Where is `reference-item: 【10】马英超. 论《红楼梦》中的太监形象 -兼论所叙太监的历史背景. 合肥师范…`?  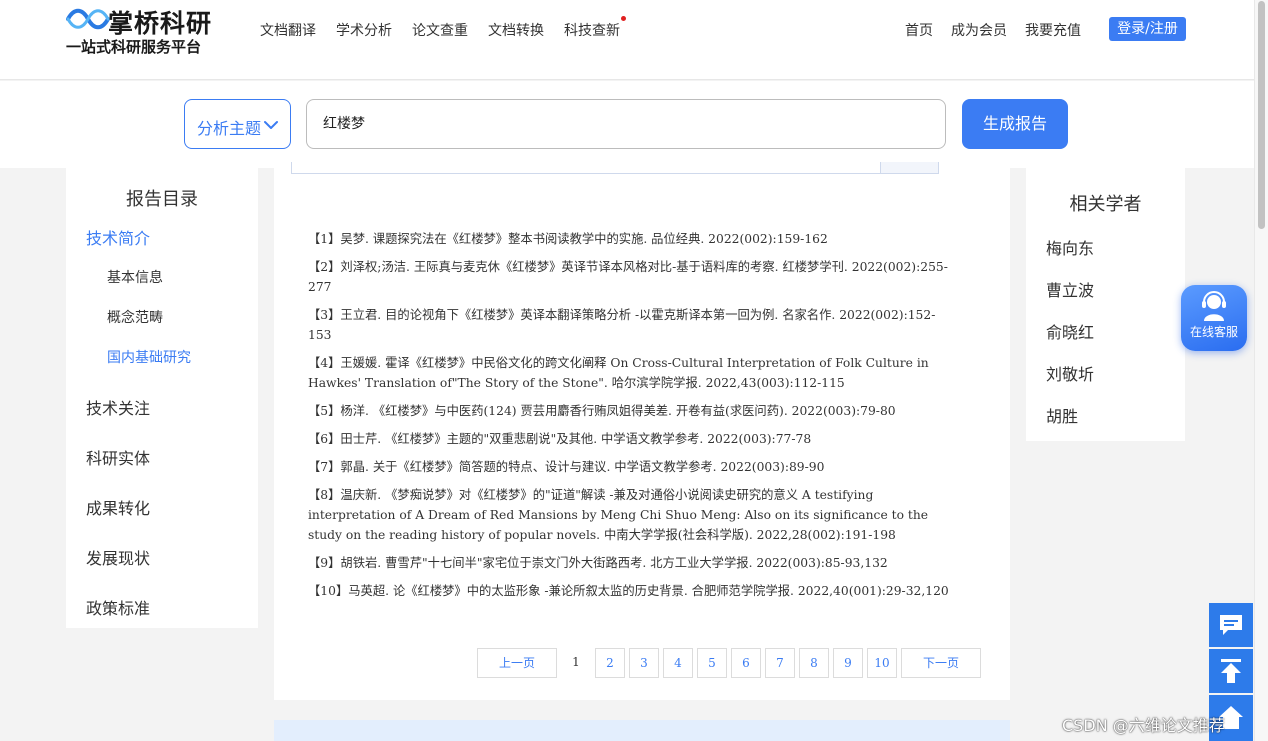
reference-item: 【10】马英超. 论《红楼梦》中的太监形象 -兼论所叙太监的历史背景. 合肥师范… is located at coordinates (632, 591).